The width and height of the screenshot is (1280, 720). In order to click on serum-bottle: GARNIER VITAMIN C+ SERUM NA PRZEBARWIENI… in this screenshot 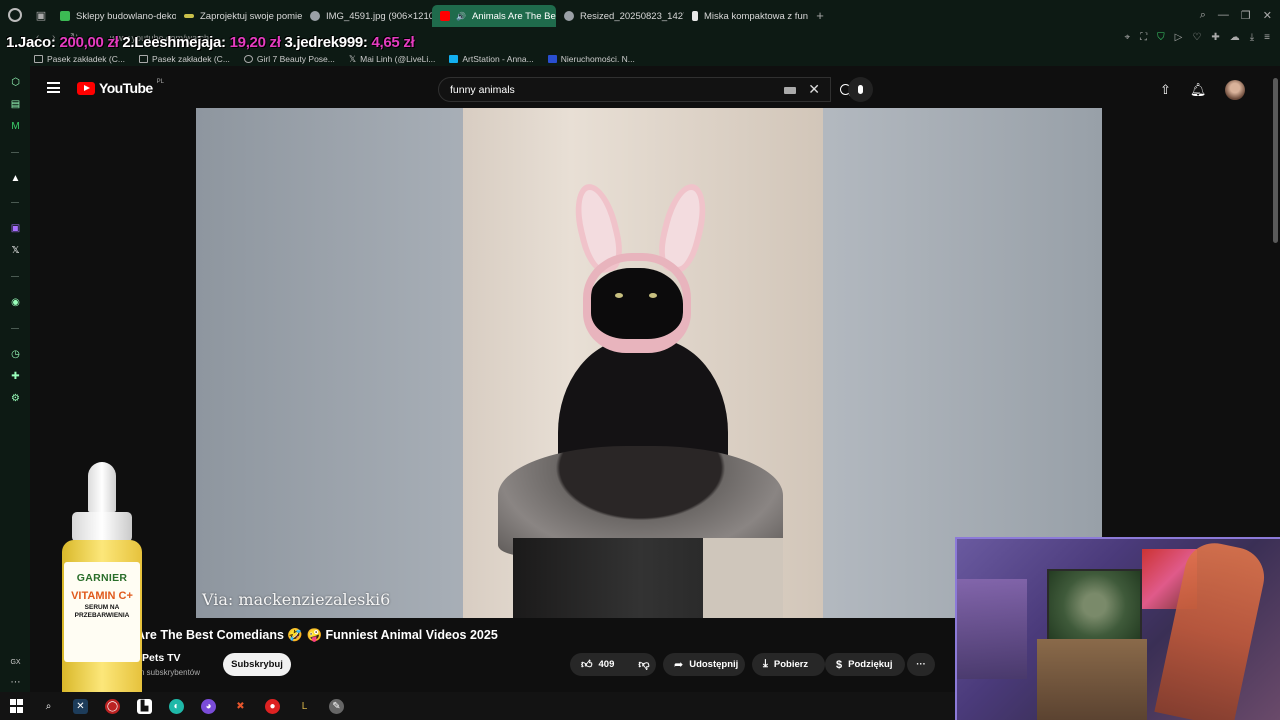, I will do `click(102, 627)`.